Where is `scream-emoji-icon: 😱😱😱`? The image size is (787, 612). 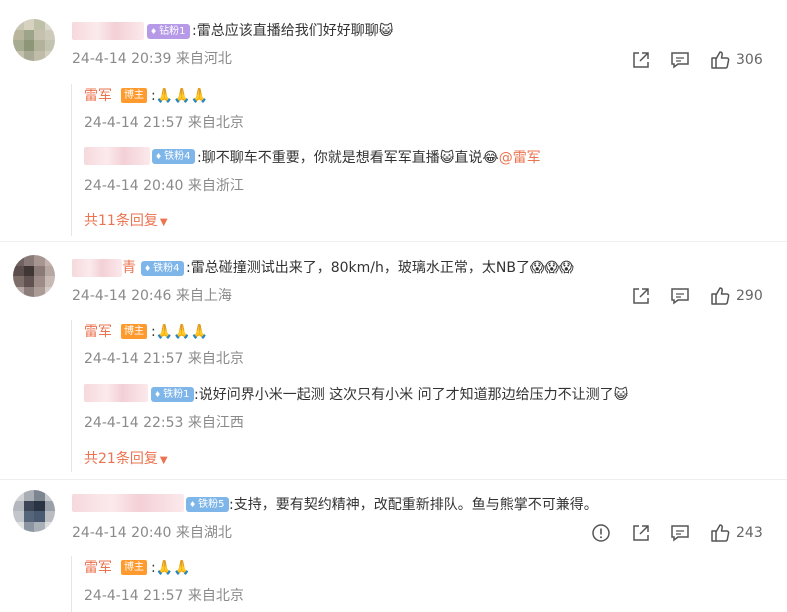
scream-emoji-icon: 😱😱😱 is located at coordinates (551, 268).